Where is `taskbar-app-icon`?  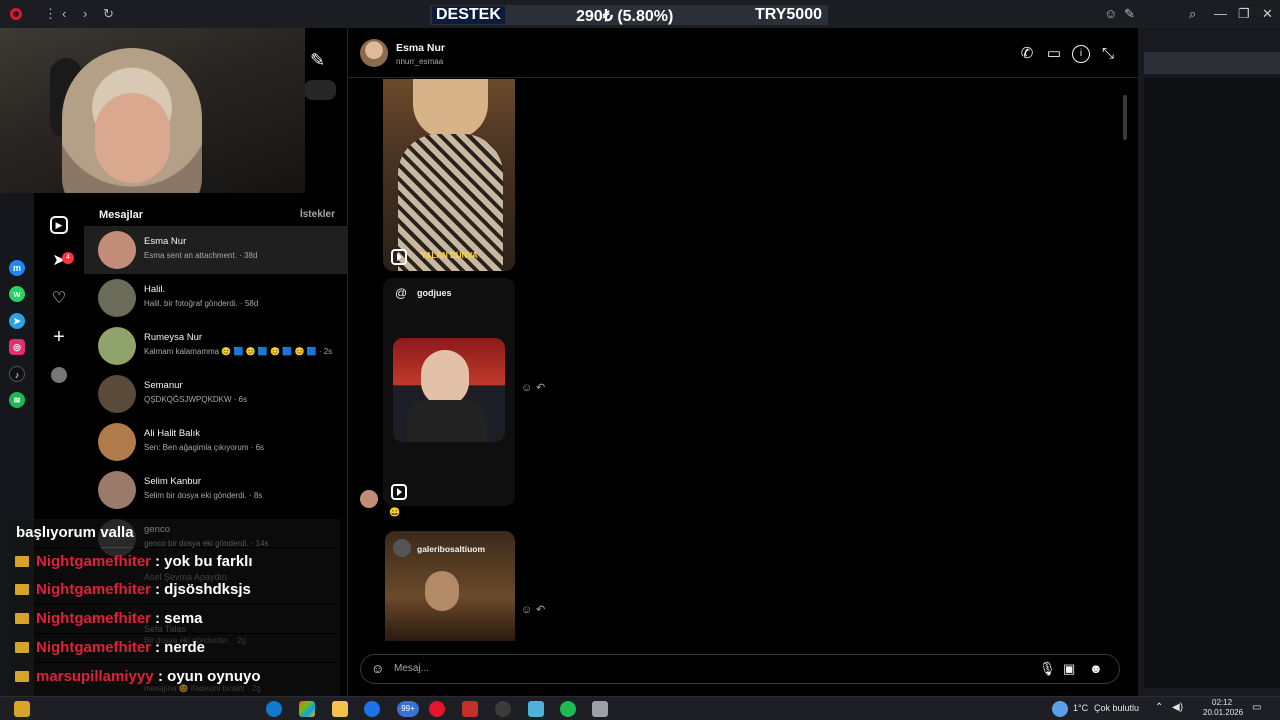 taskbar-app-icon is located at coordinates (22, 709).